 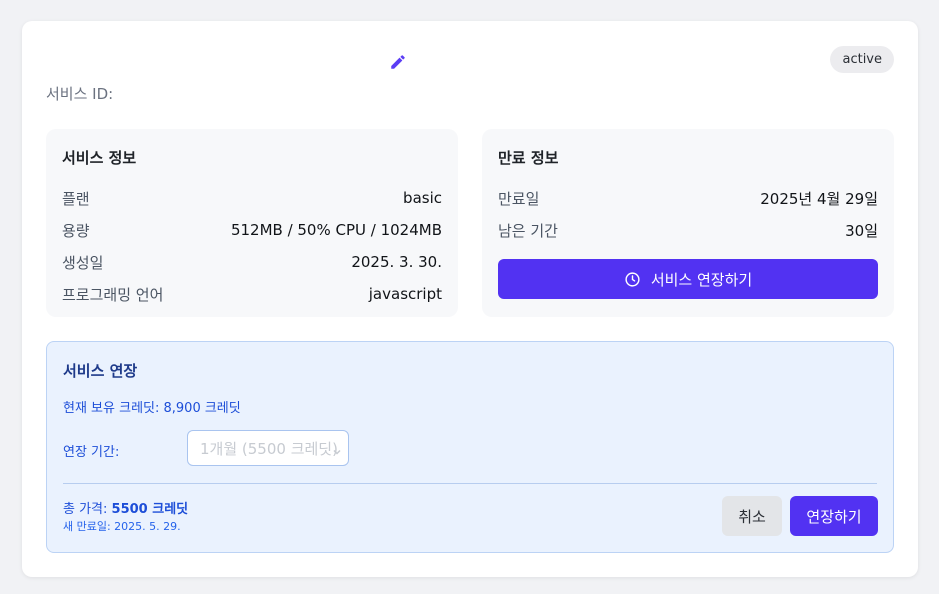 What do you see at coordinates (76, 230) in the screenshot?
I see `capacity-label: 용량` at bounding box center [76, 230].